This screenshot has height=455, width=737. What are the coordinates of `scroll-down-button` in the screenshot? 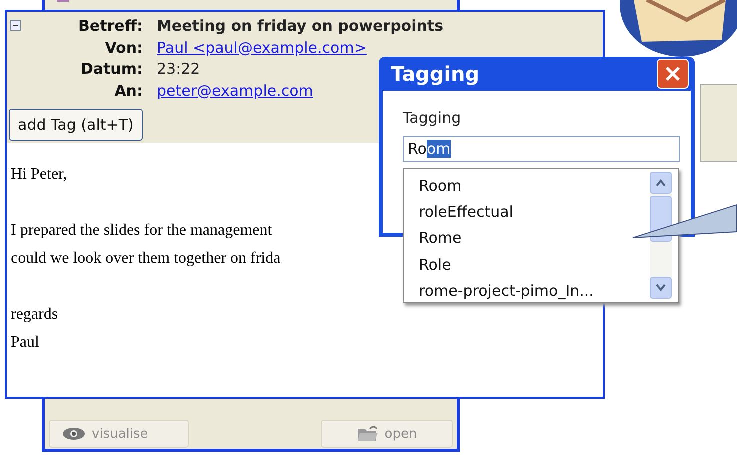 It's located at (661, 288).